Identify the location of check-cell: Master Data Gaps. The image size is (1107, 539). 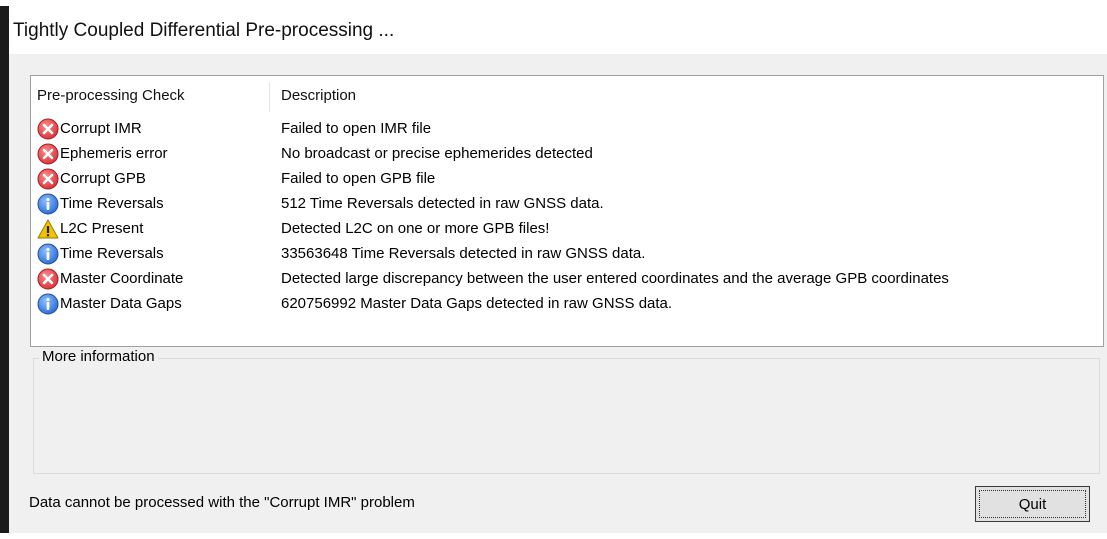
(109, 303).